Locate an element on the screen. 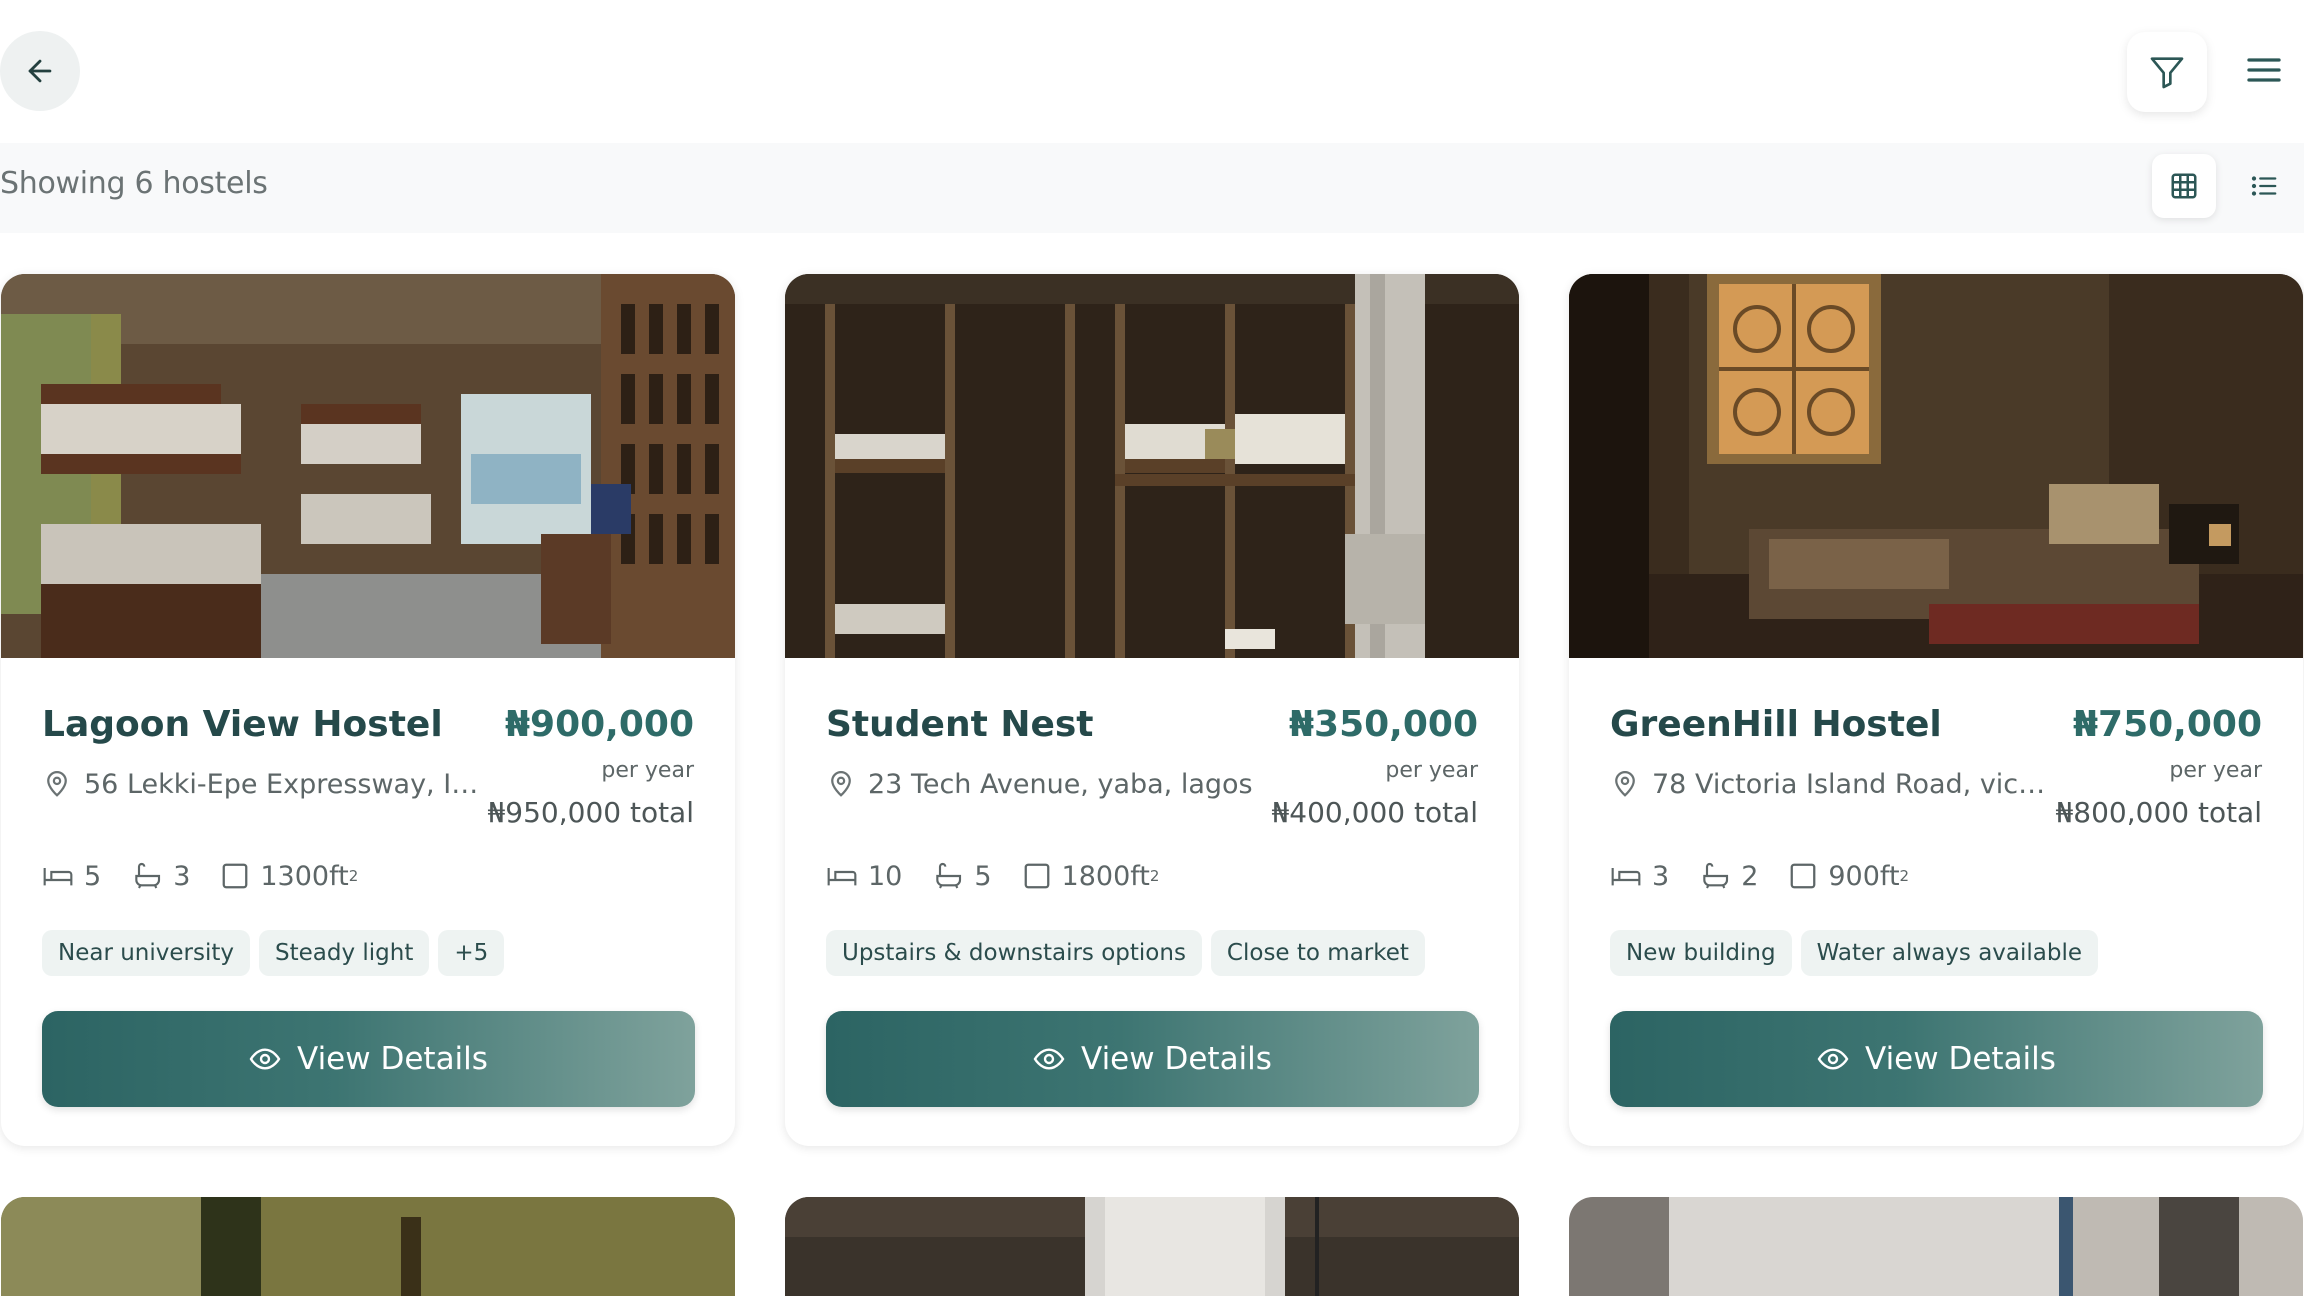 The image size is (2304, 1296). beds-stat: 3 is located at coordinates (1639, 876).